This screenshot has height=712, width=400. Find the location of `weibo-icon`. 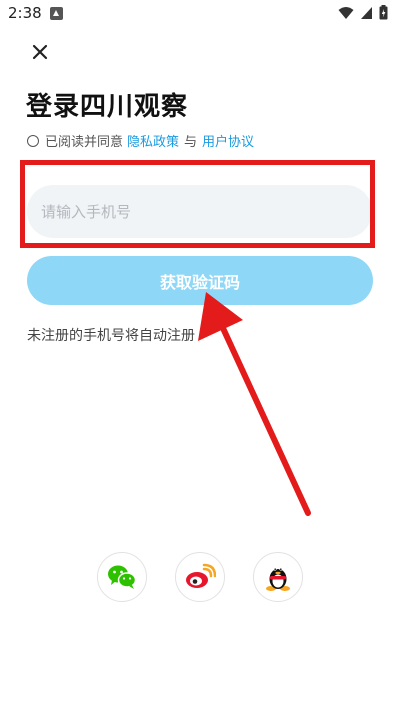

weibo-icon is located at coordinates (201, 575).